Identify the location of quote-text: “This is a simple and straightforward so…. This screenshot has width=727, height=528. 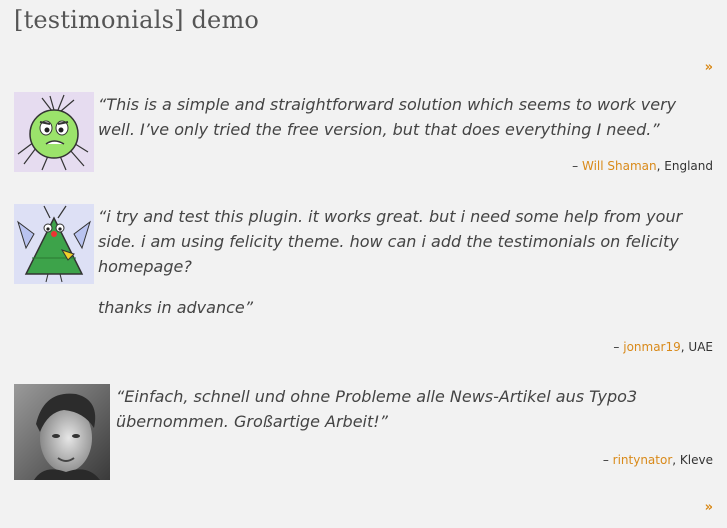
(387, 117).